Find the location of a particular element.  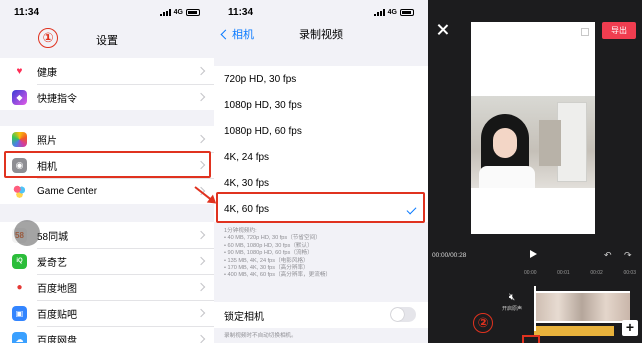

settings-item-label: Game Center is located at coordinates (67, 191).